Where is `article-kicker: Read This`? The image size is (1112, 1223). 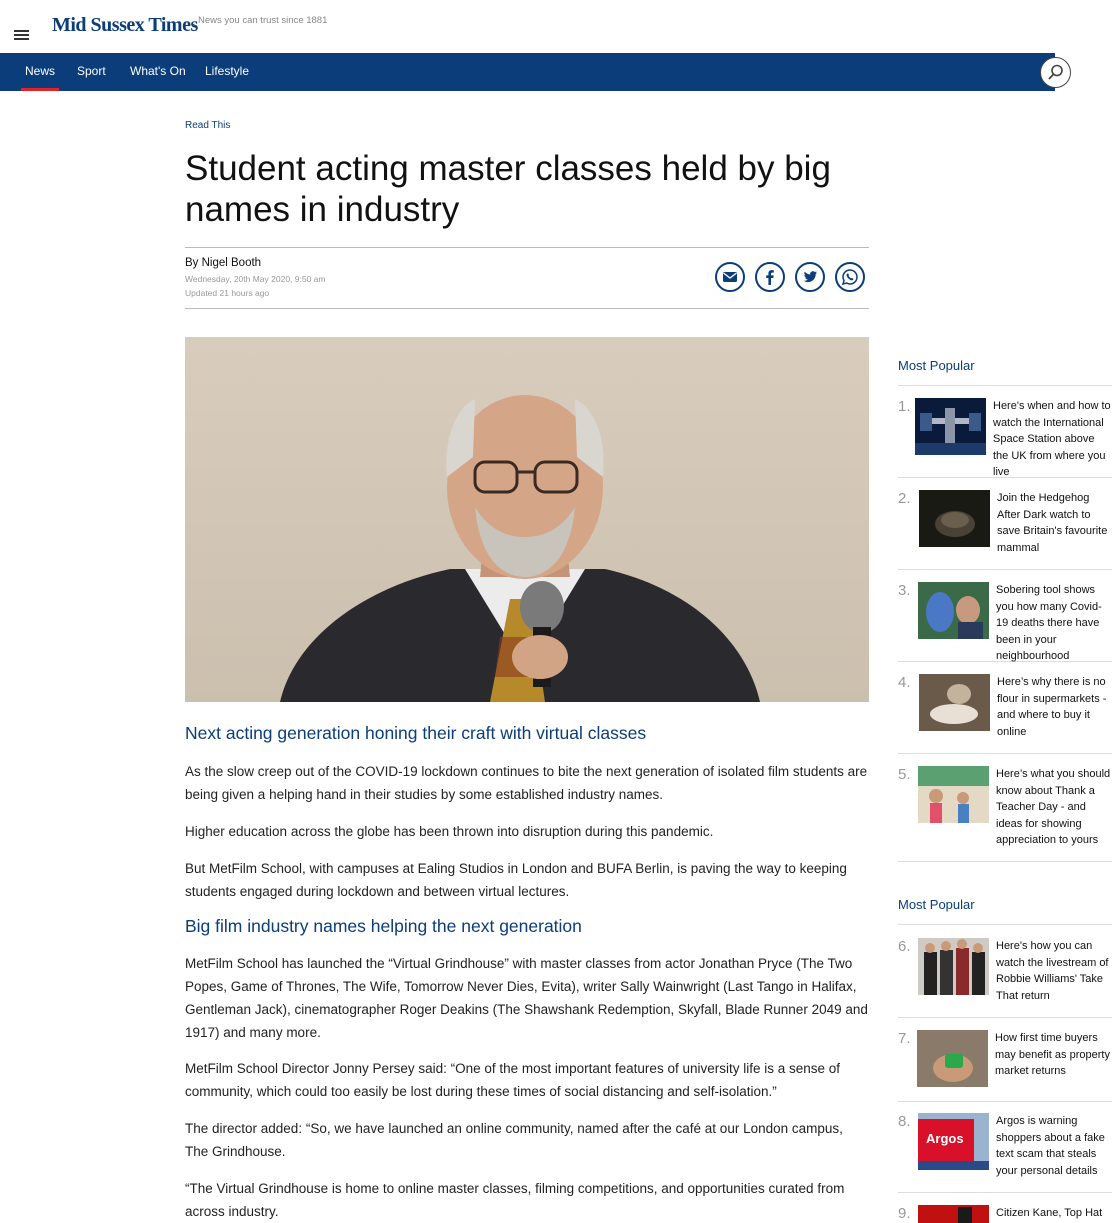
article-kicker: Read This is located at coordinates (207, 125).